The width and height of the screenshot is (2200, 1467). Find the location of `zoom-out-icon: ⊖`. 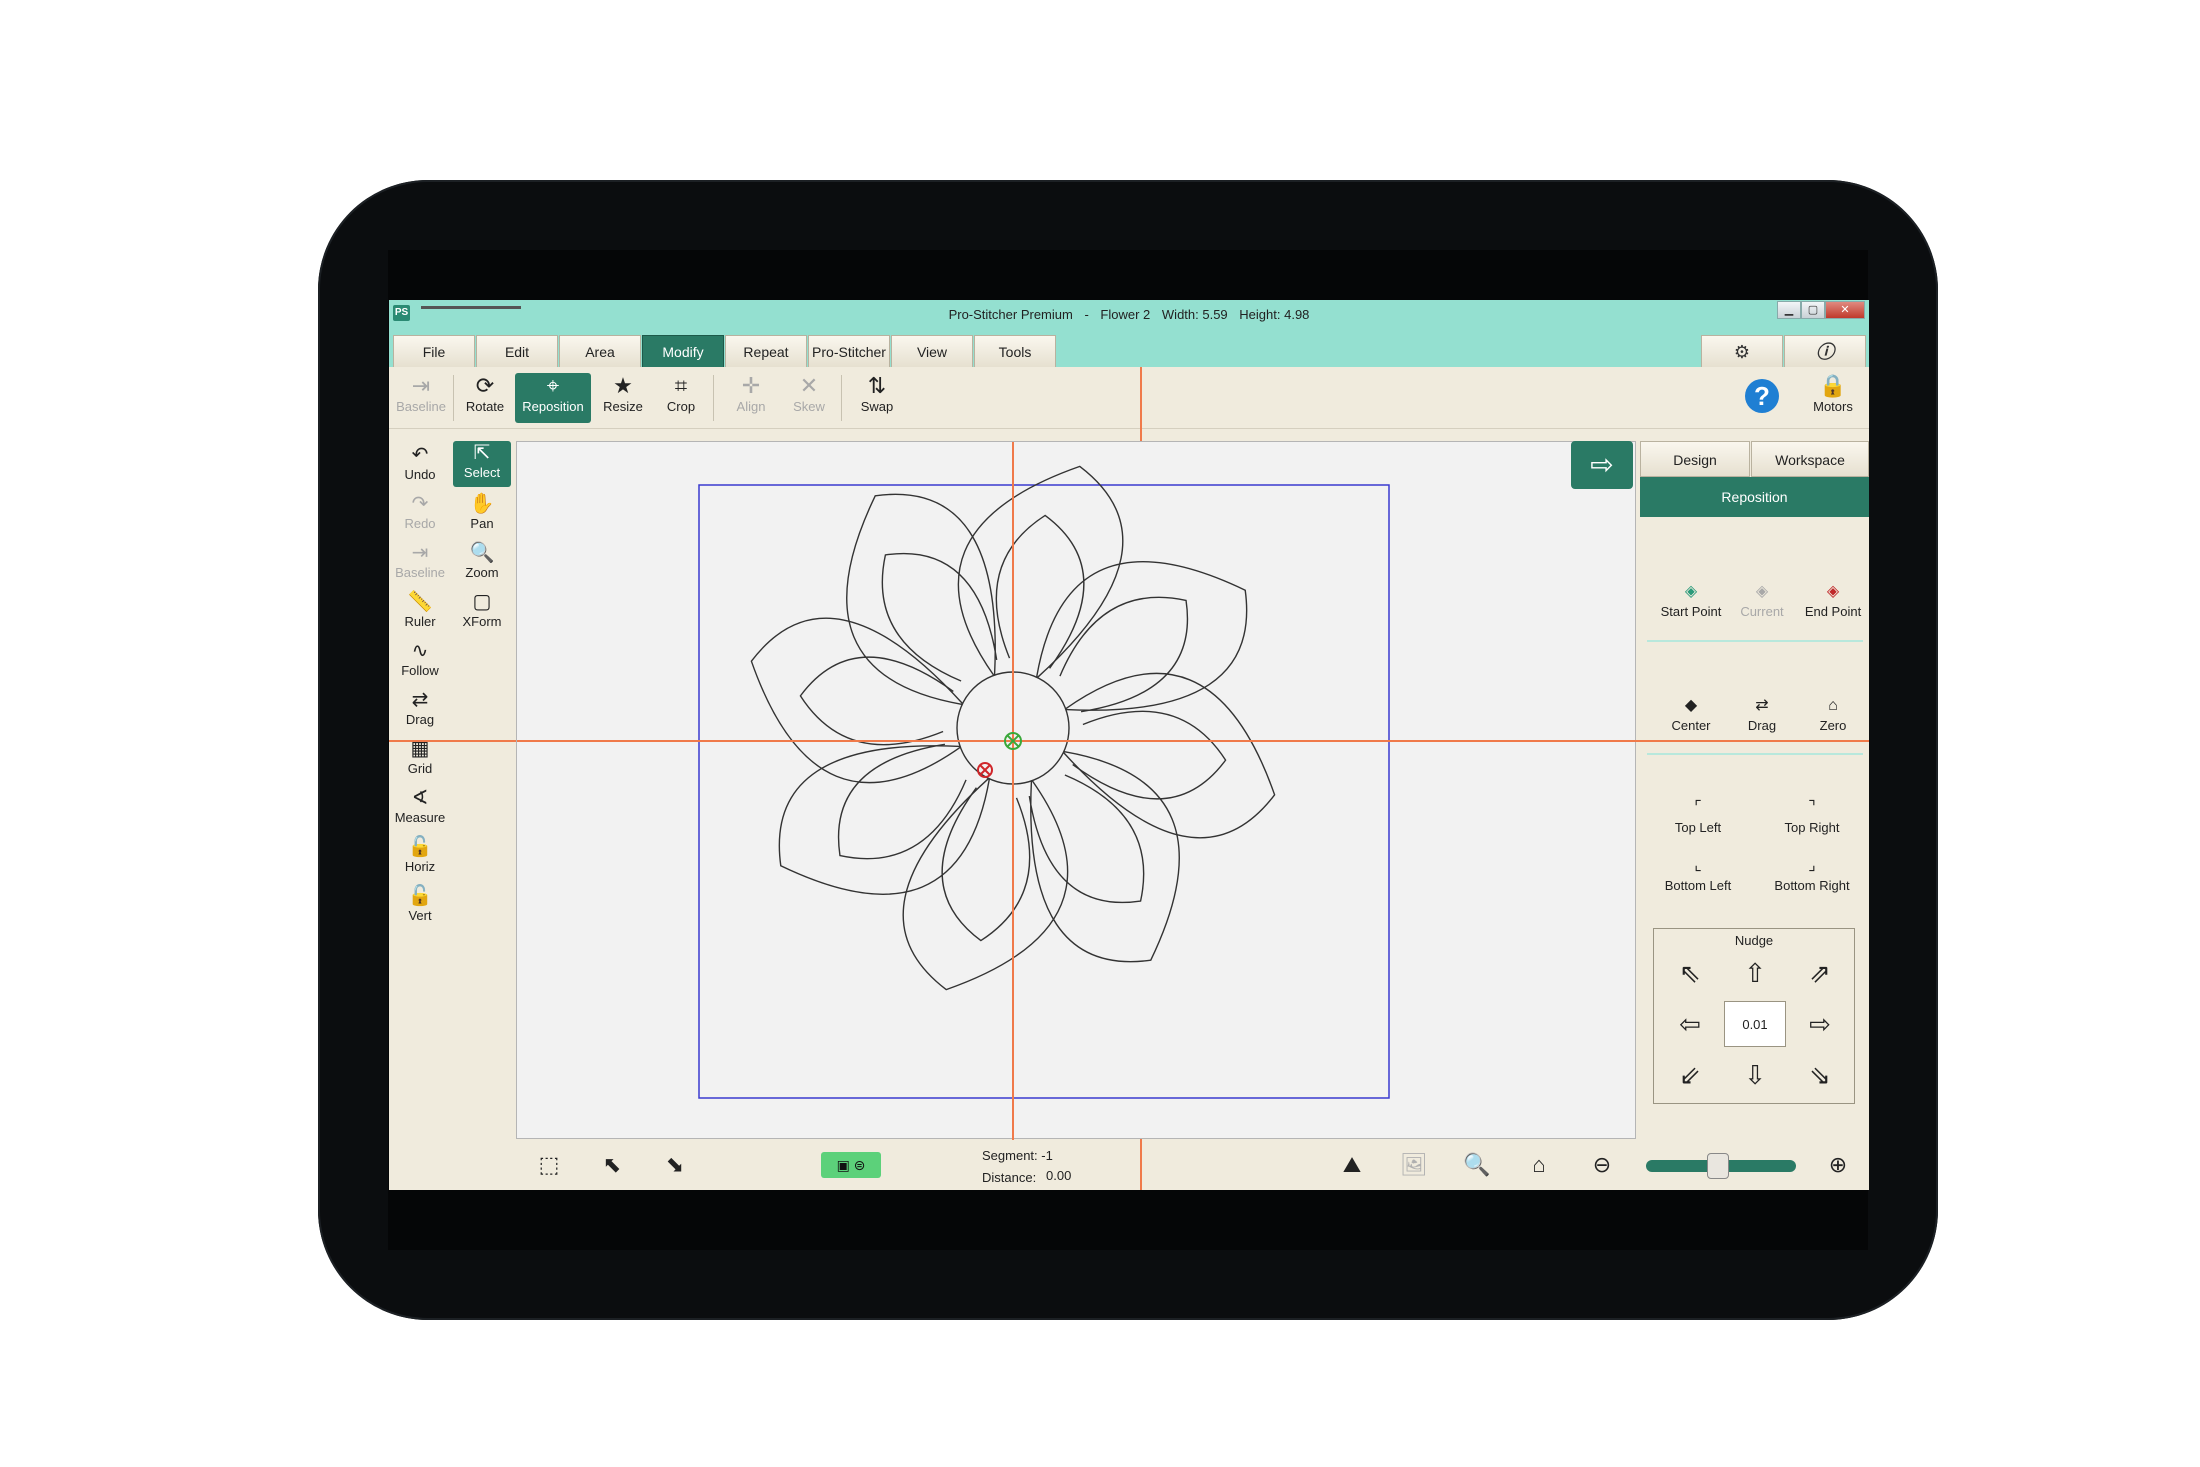

zoom-out-icon: ⊖ is located at coordinates (1602, 1164).